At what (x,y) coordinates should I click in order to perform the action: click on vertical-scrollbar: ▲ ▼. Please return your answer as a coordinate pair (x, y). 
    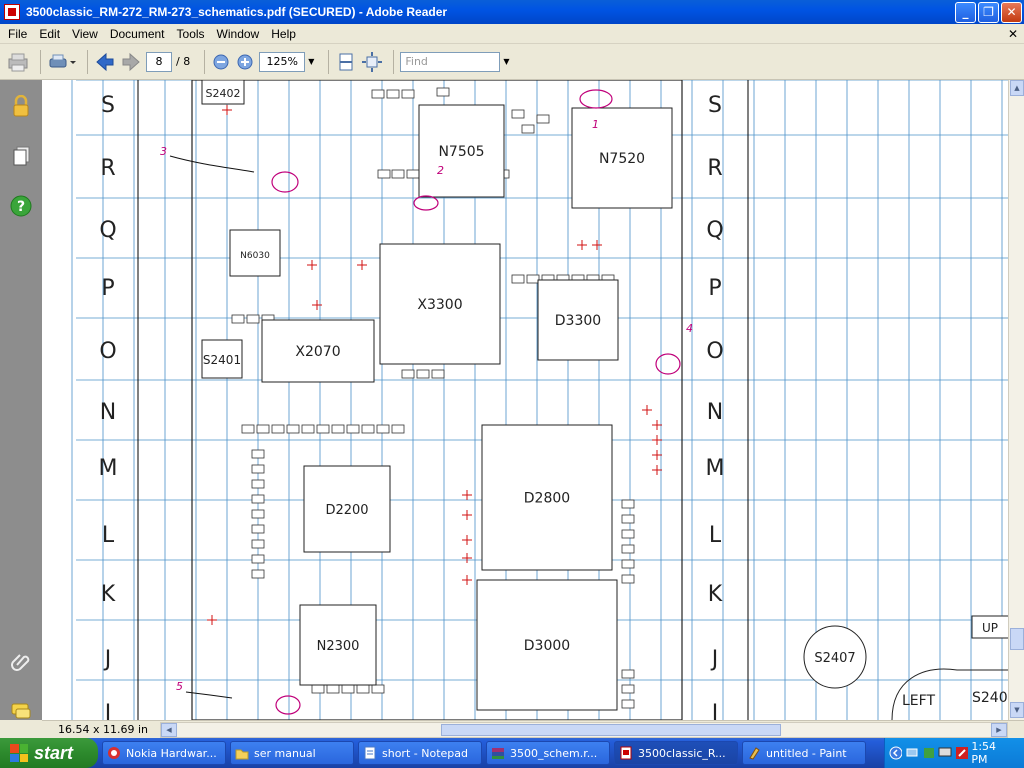
    Looking at the image, I should click on (1016, 400).